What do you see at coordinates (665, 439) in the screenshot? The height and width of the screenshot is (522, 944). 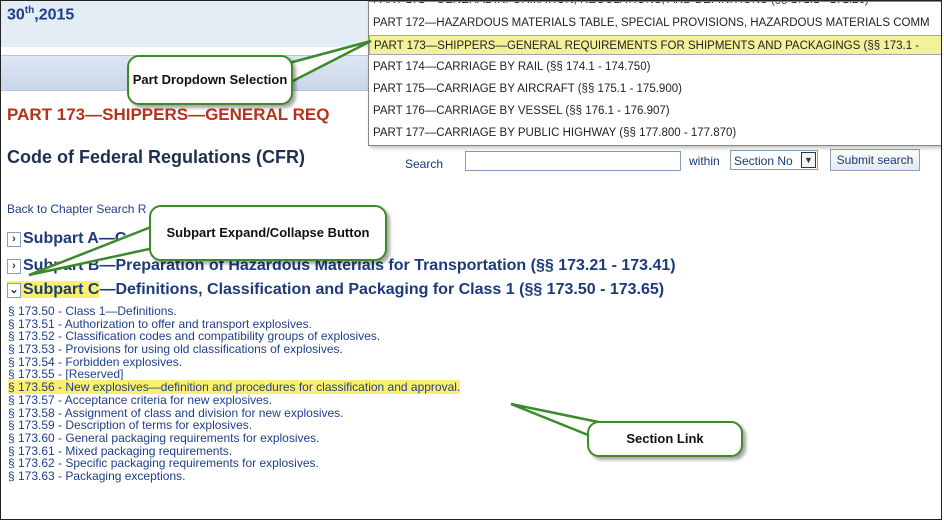 I see `callout-section-link: Section Link` at bounding box center [665, 439].